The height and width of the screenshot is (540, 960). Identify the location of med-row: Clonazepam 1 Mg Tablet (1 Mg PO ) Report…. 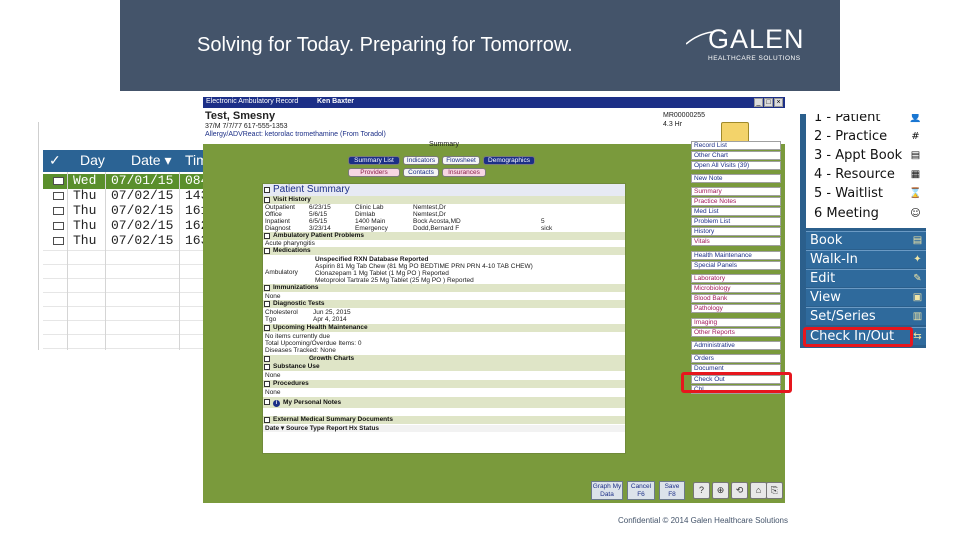
(444, 273).